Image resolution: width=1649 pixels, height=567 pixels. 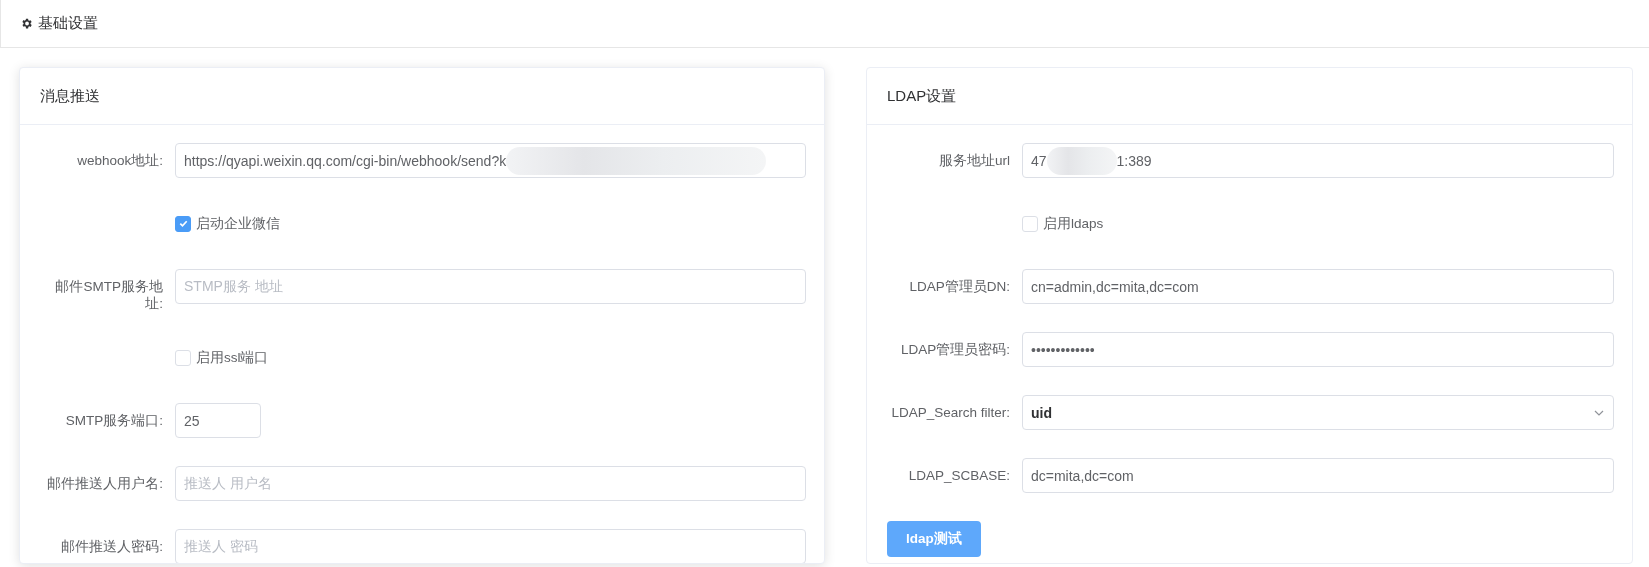 I want to click on settings-icon, so click(x=26, y=23).